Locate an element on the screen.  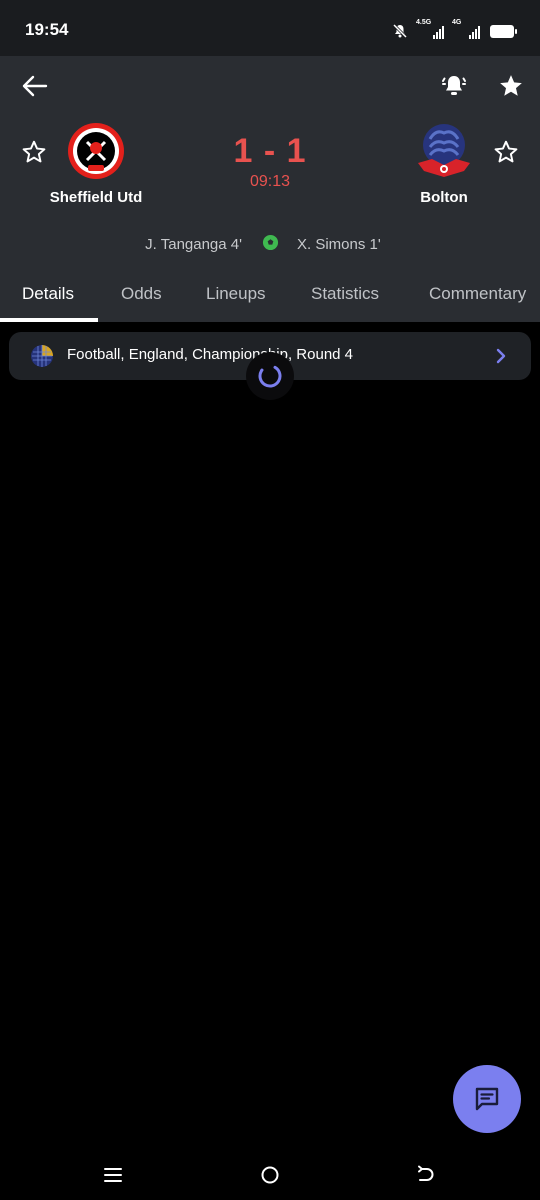
home-circle-icon is located at coordinates (270, 1175).